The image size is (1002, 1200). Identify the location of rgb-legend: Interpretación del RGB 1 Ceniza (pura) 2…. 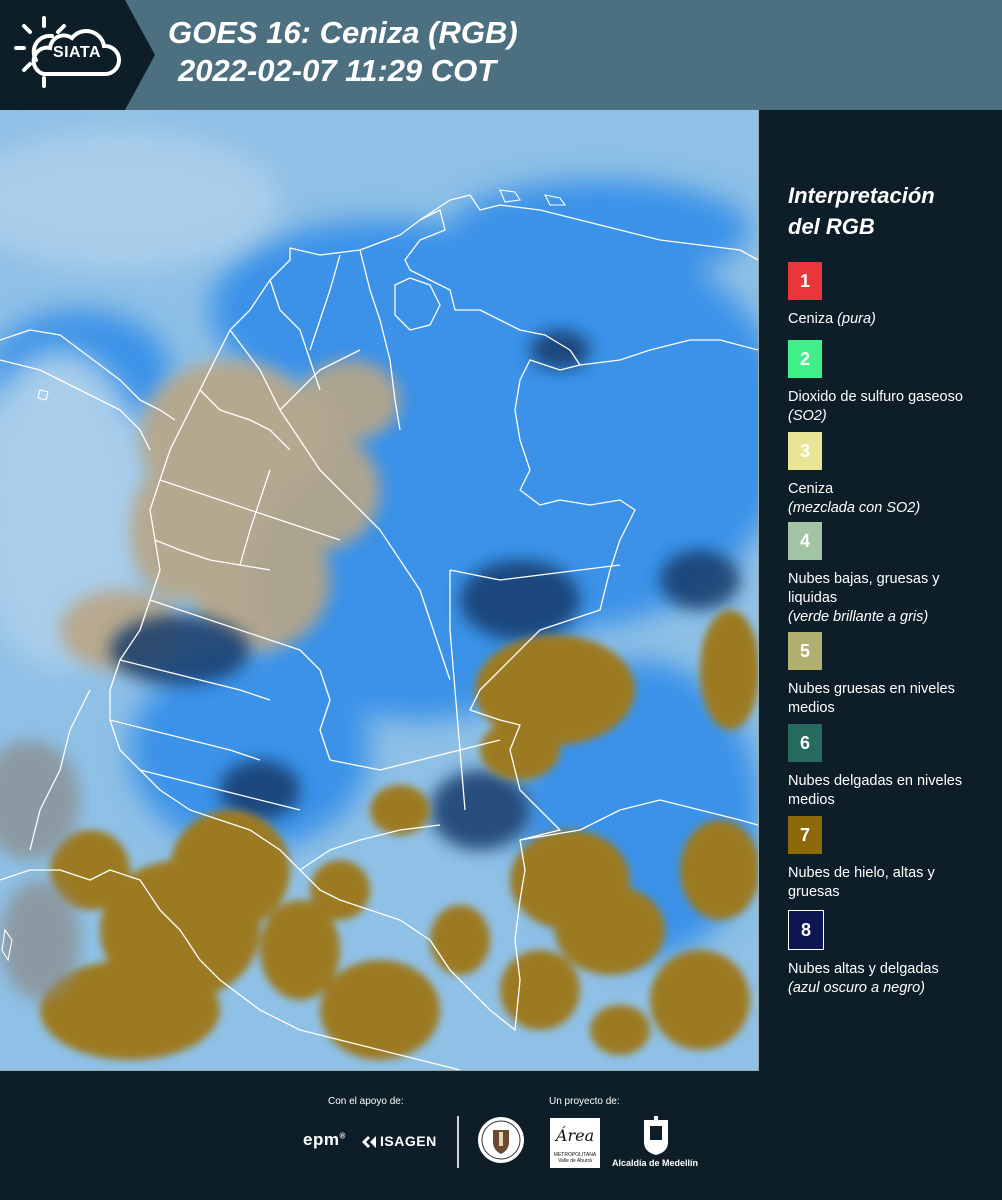
(888, 588).